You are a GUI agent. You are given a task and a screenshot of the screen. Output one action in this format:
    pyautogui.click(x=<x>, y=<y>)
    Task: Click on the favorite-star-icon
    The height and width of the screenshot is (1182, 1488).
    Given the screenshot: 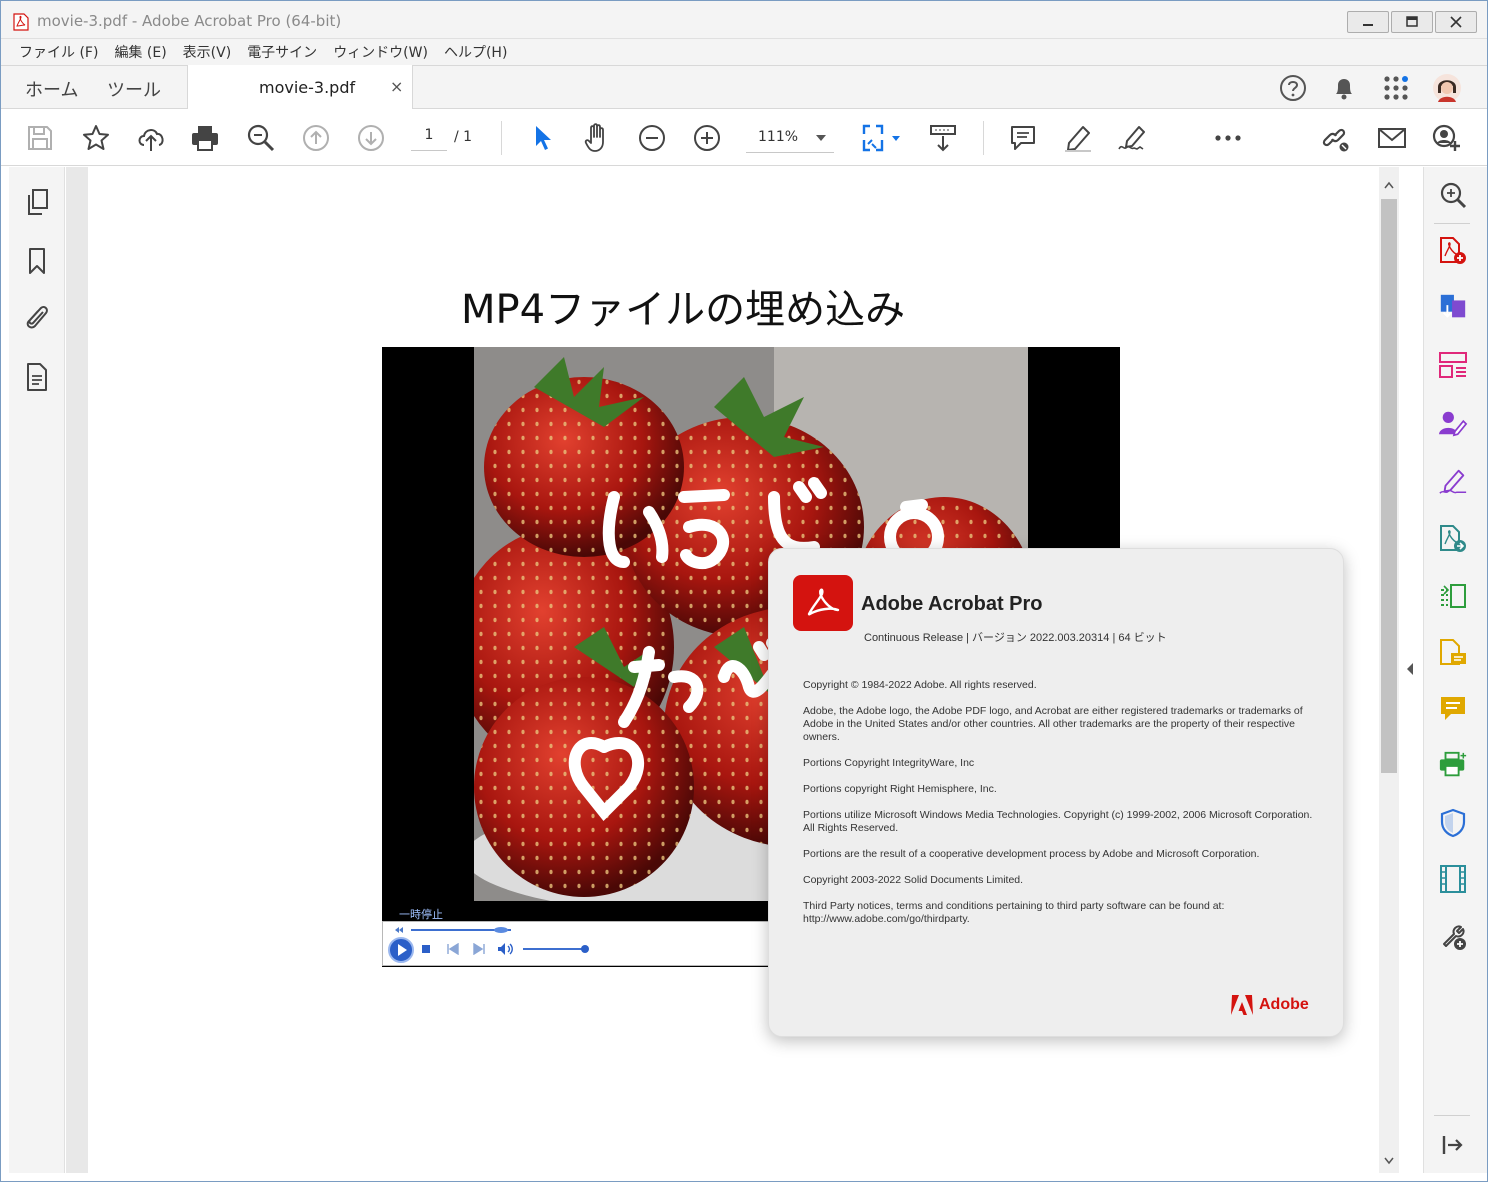 What is the action you would take?
    pyautogui.click(x=96, y=138)
    